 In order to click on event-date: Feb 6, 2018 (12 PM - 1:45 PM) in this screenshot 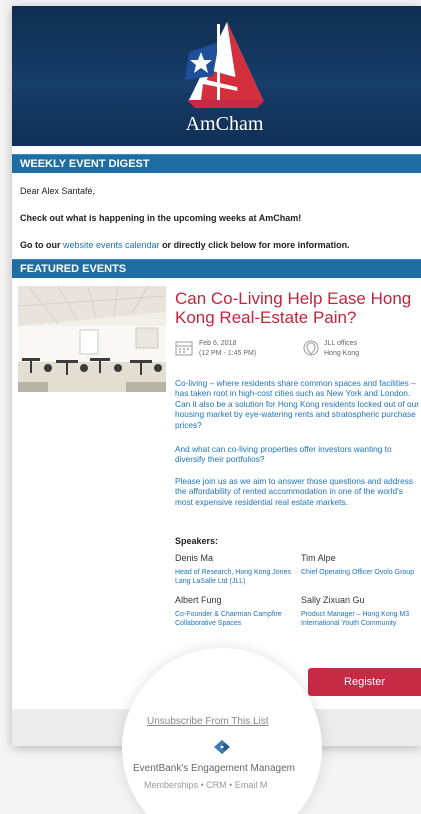, I will do `click(227, 349)`.